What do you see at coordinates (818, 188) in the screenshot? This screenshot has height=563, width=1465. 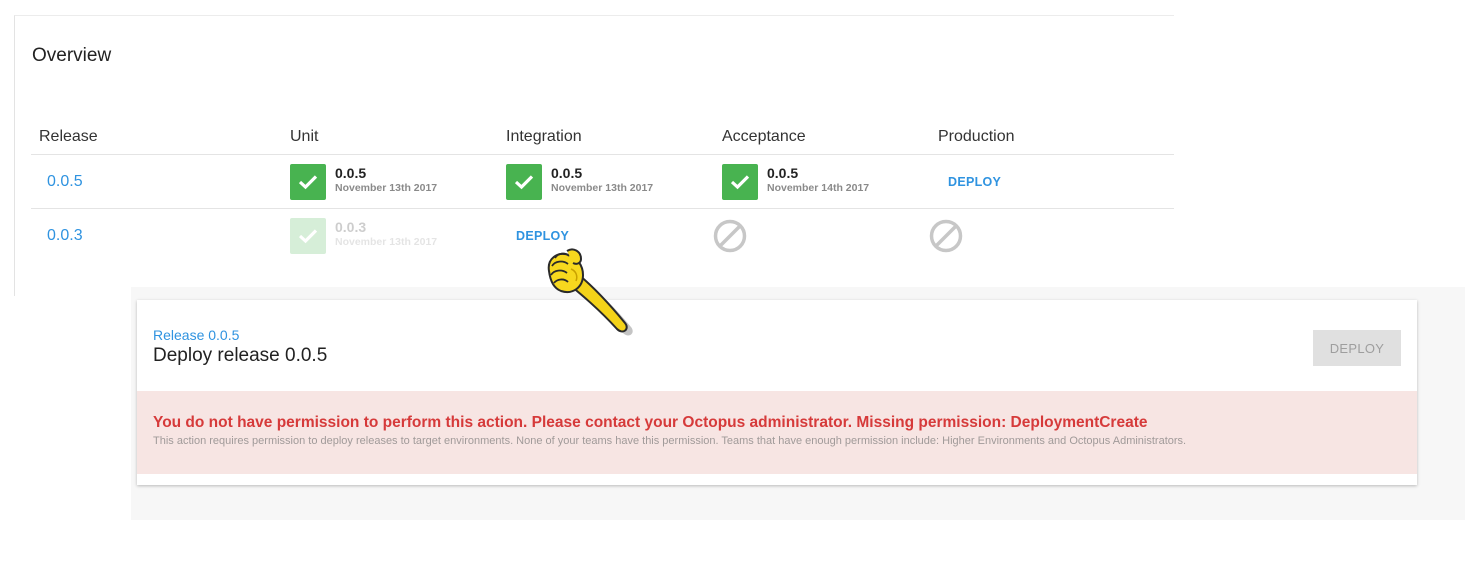 I see `deployed-date: November 14th 2017` at bounding box center [818, 188].